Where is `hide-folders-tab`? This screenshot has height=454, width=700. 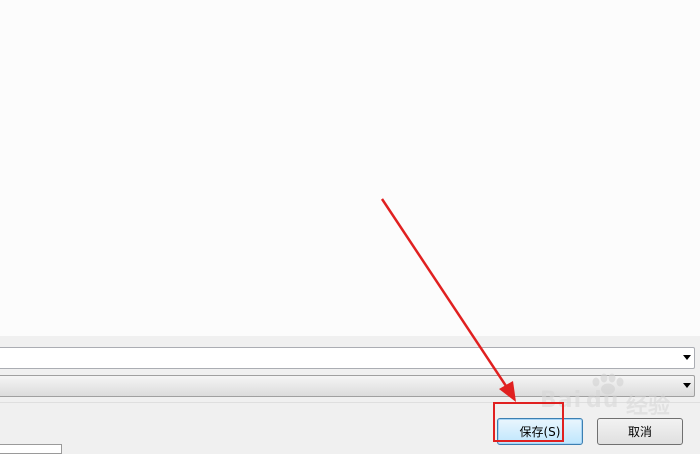 hide-folders-tab is located at coordinates (31, 449).